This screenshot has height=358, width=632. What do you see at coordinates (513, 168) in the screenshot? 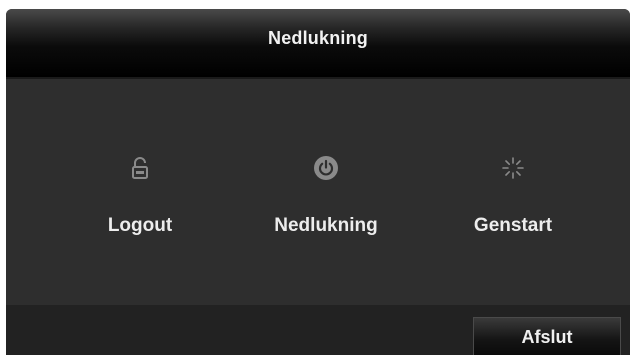
I see `restart-spinner-icon` at bounding box center [513, 168].